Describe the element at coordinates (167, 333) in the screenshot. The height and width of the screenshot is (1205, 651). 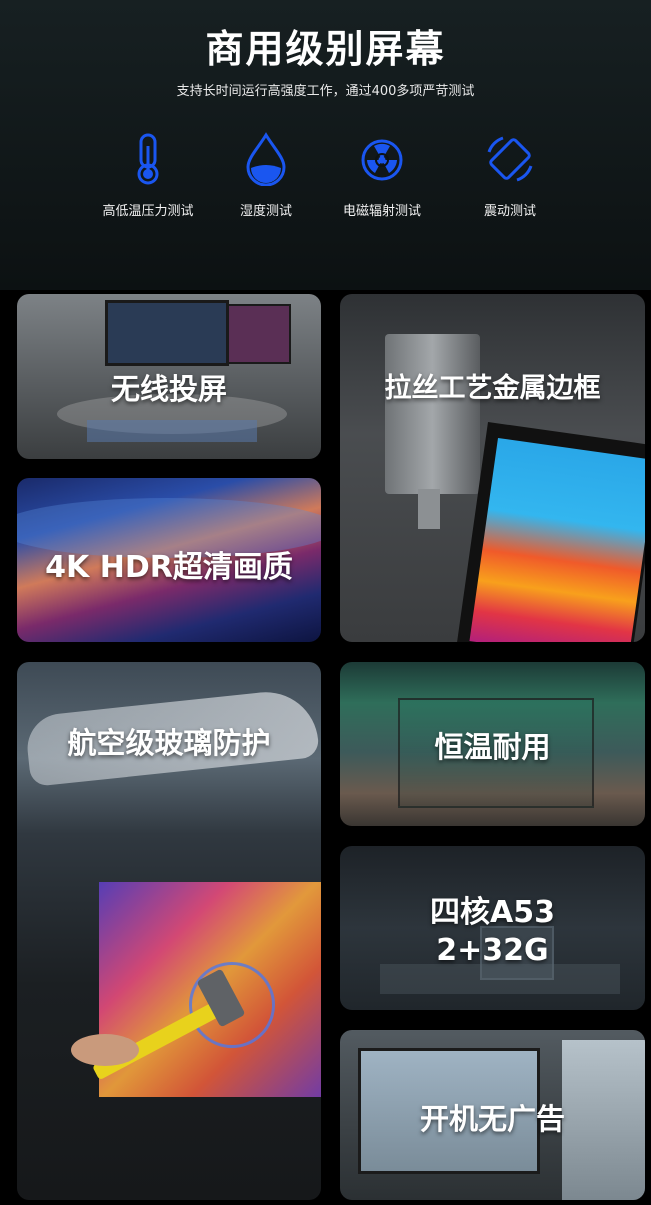
I see `meeting-room-screen` at that location.